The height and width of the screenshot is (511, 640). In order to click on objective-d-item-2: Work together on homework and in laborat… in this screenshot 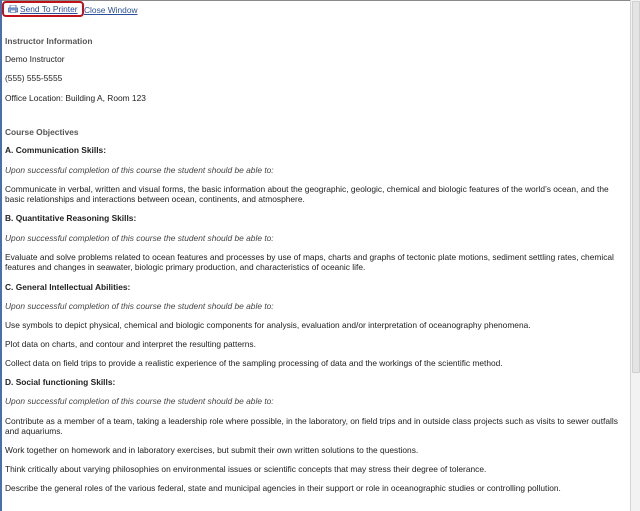, I will do `click(212, 450)`.